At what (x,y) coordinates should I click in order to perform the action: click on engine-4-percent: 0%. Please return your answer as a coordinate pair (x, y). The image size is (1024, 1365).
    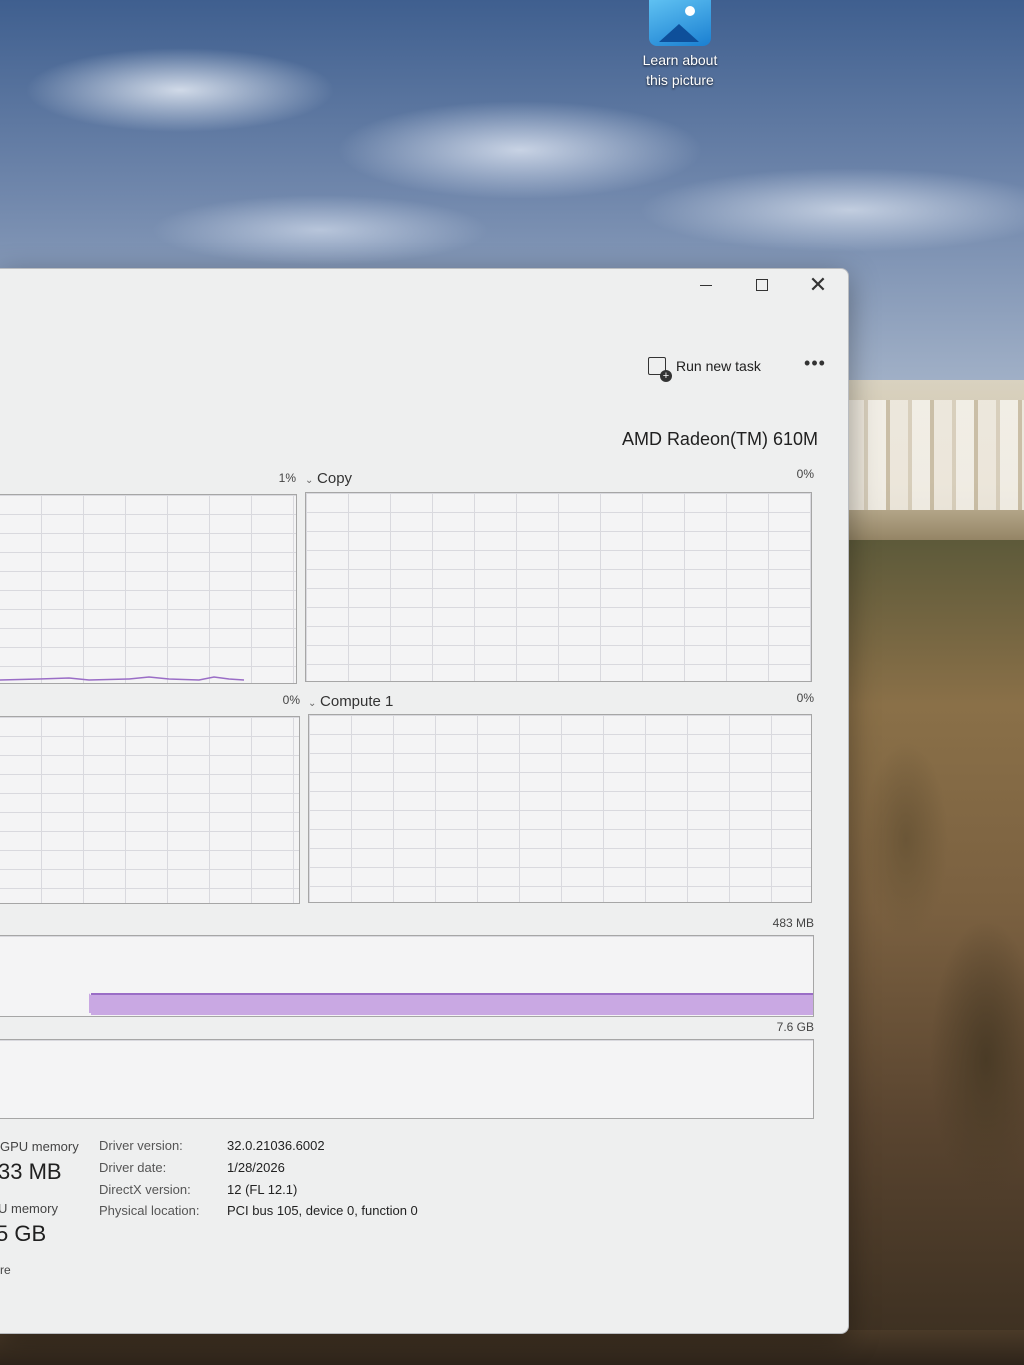
    Looking at the image, I should click on (805, 698).